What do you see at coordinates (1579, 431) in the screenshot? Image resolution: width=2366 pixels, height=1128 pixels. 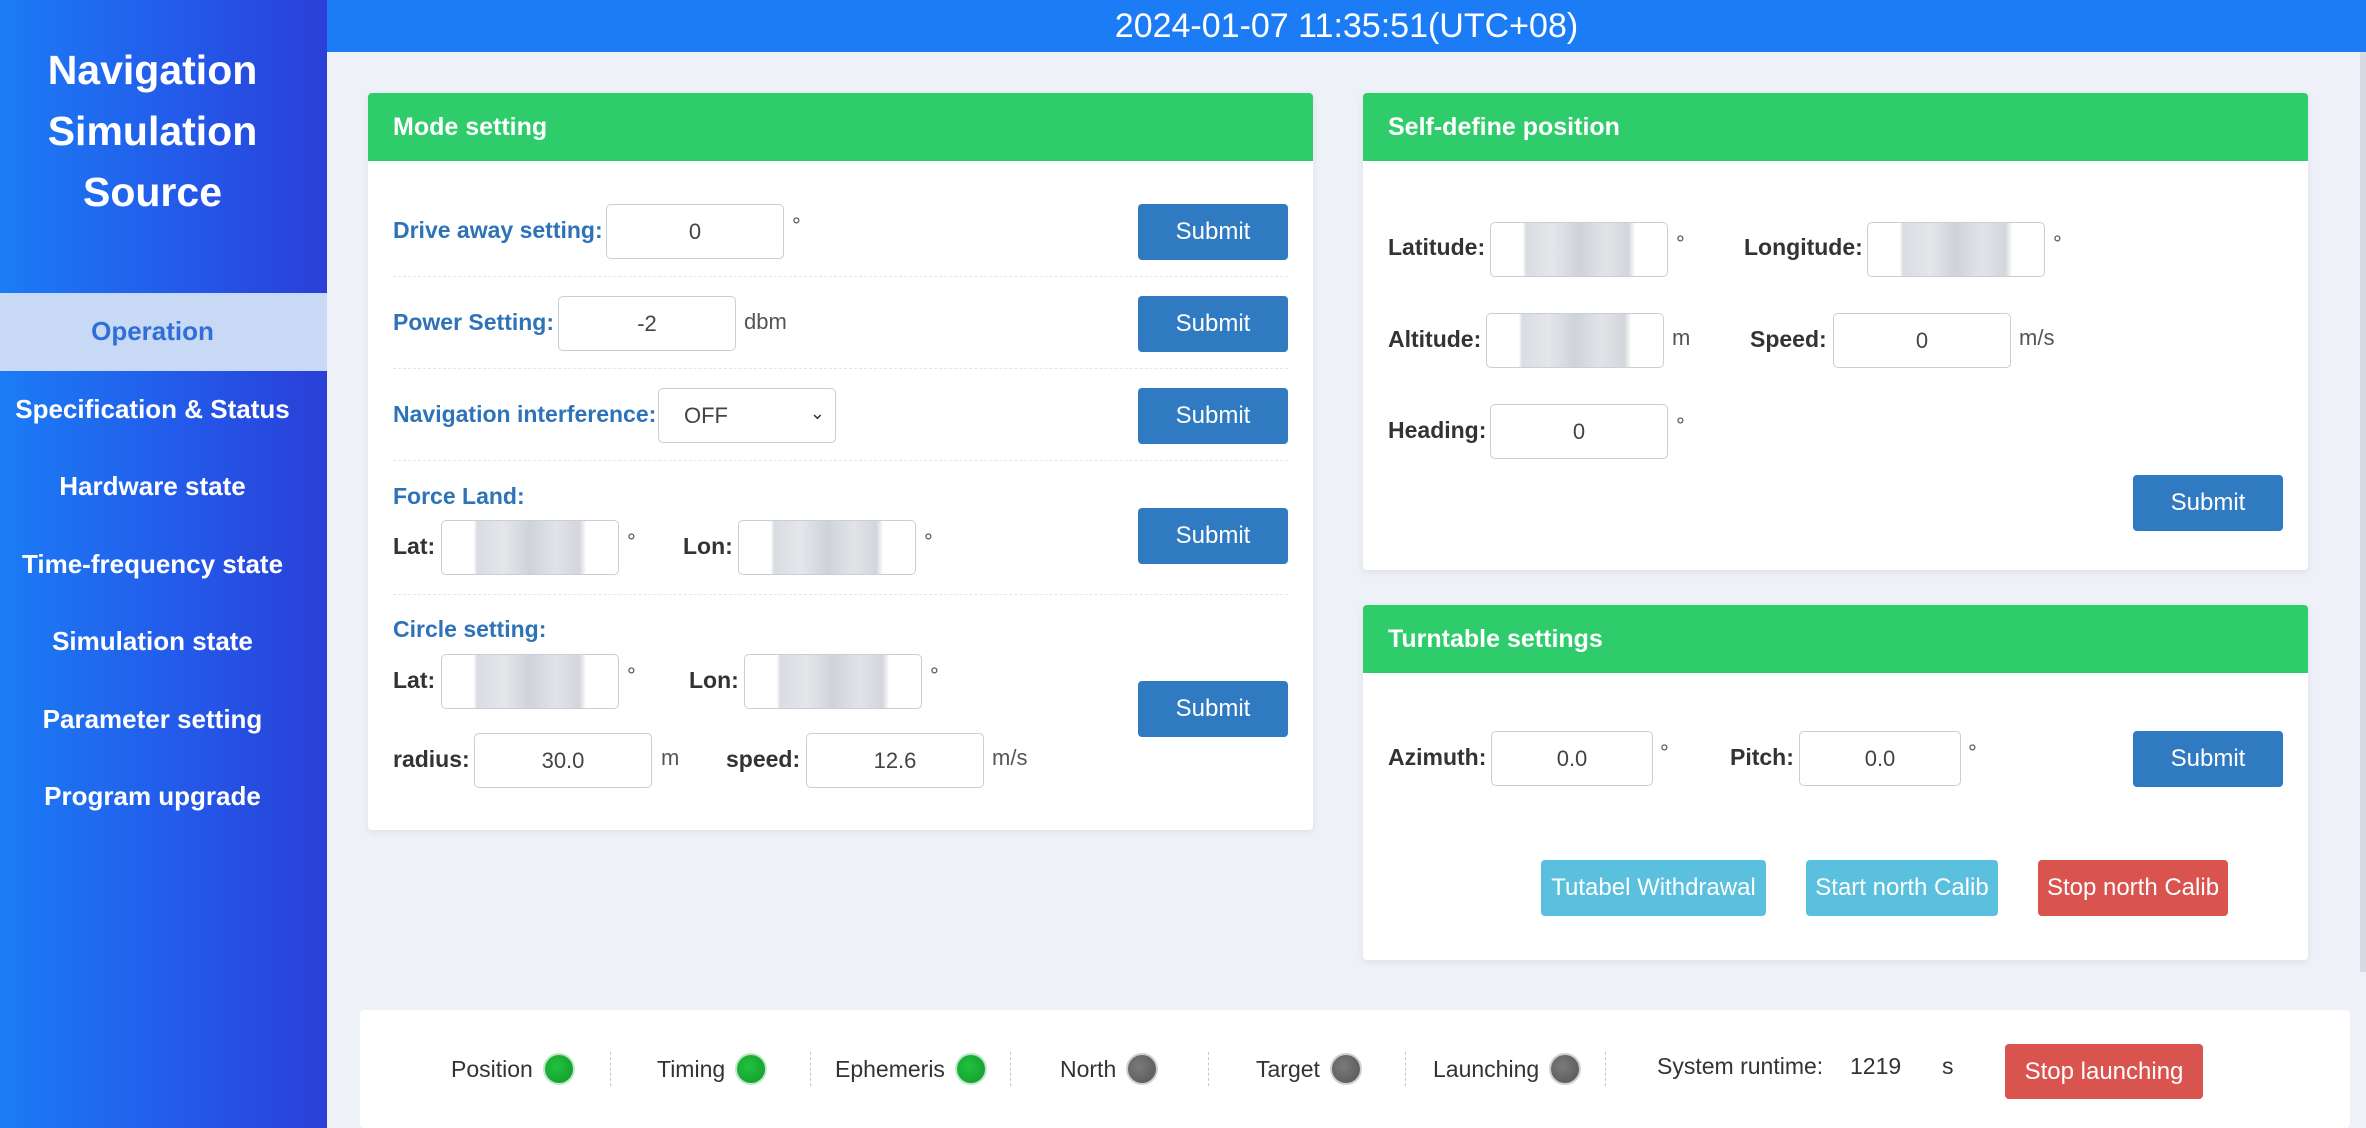 I see `heading-input` at bounding box center [1579, 431].